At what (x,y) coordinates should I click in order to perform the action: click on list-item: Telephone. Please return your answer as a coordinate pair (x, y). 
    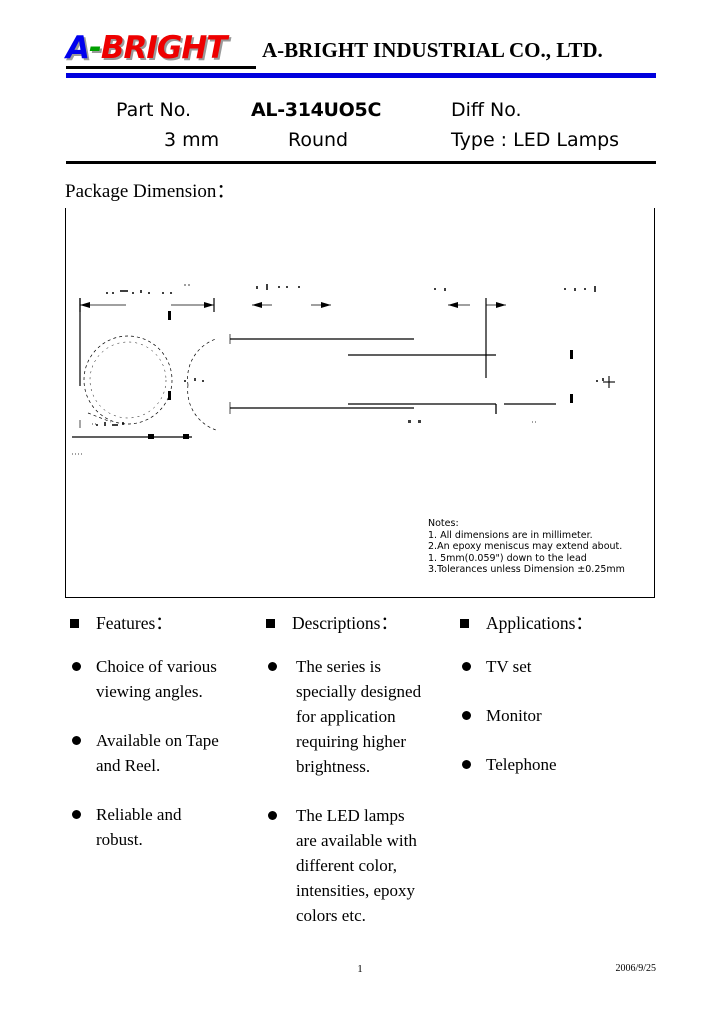
    Looking at the image, I should click on (556, 764).